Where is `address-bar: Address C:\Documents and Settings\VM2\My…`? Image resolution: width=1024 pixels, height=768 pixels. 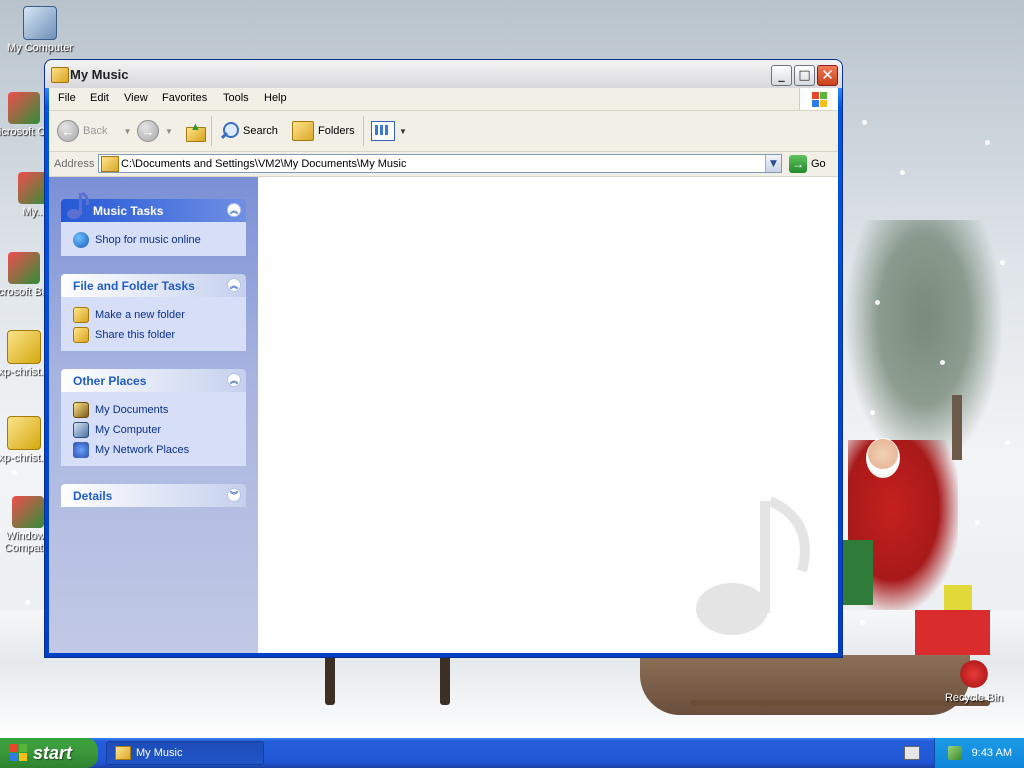
address-bar: Address C:\Documents and Settings\VM2\My… is located at coordinates (443, 164).